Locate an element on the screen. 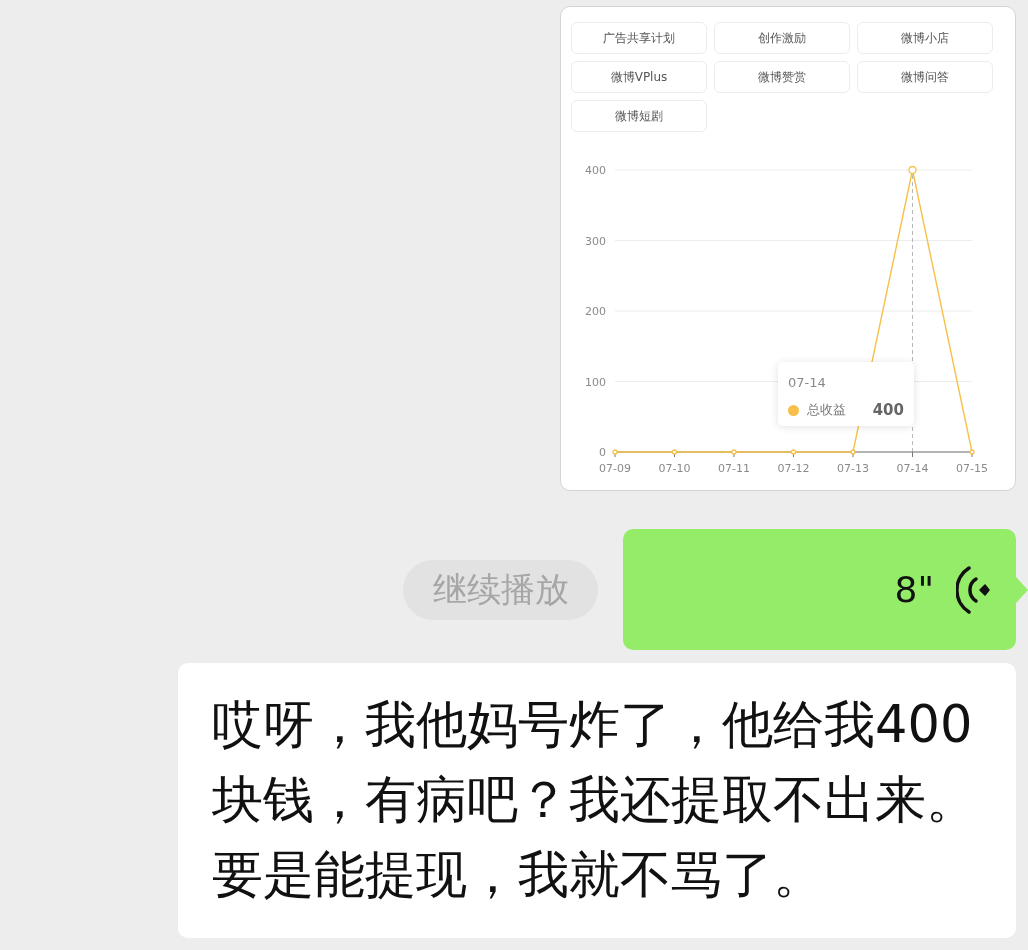  tooltip-value: 400 is located at coordinates (888, 410).